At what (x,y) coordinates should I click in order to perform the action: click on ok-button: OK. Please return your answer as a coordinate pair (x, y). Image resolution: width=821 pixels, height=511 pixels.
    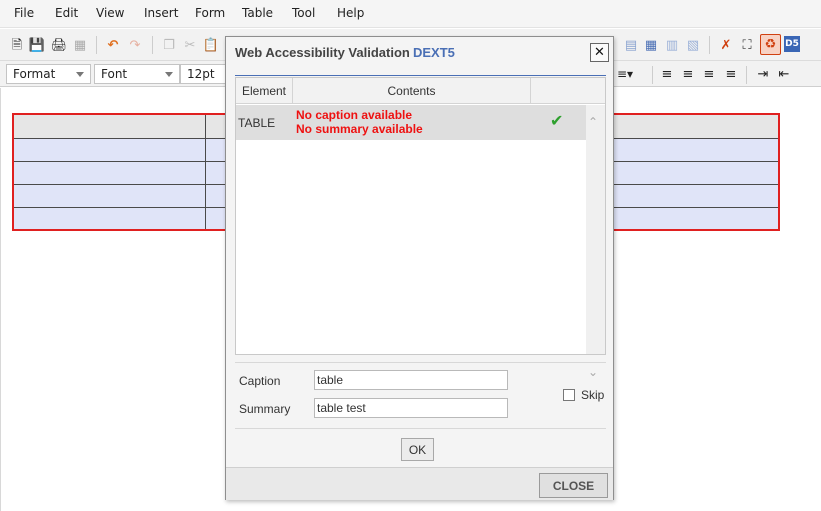
    Looking at the image, I should click on (417, 449).